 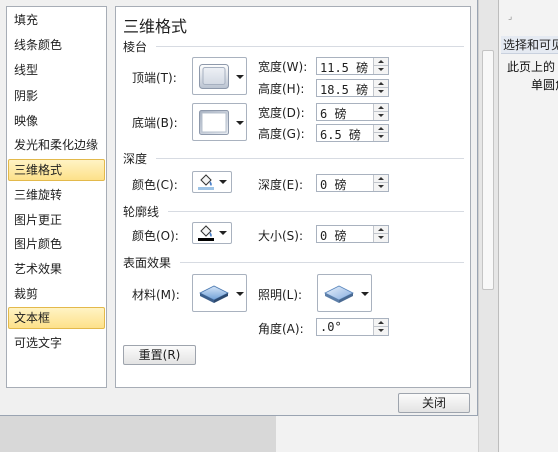 What do you see at coordinates (56, 20) in the screenshot?
I see `nav-item-fill: 填充` at bounding box center [56, 20].